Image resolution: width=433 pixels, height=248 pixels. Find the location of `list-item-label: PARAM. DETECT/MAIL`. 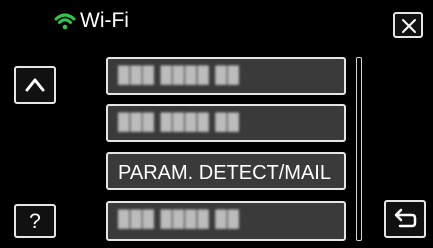

list-item-label: PARAM. DETECT/MAIL is located at coordinates (224, 173).